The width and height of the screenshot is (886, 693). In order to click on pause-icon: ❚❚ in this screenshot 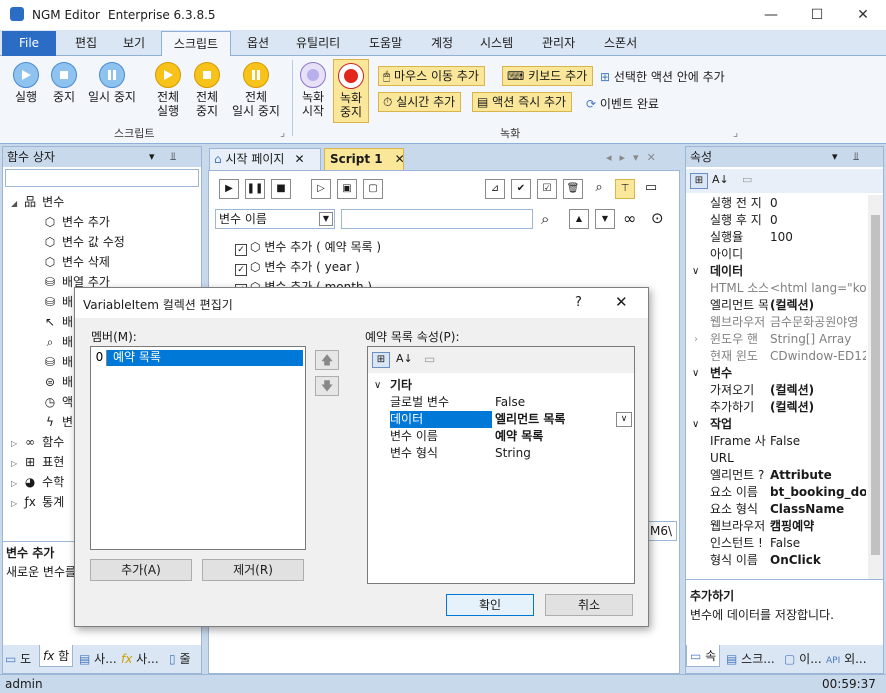, I will do `click(255, 189)`.